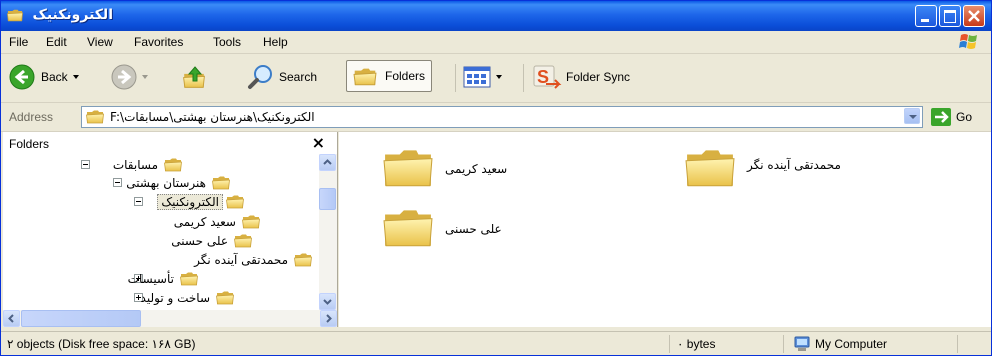 The image size is (992, 356). I want to click on scroll-down-button, so click(327, 301).